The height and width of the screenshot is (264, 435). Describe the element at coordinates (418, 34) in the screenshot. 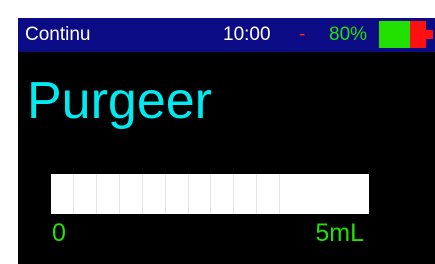

I see `battery-empty-segment` at that location.